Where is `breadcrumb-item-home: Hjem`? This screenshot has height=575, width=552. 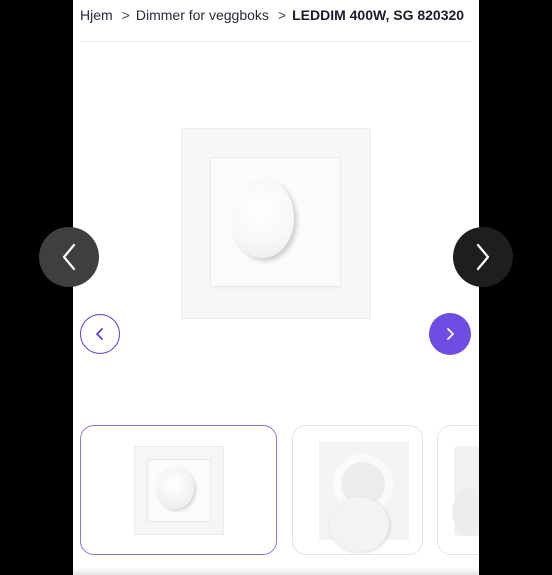 breadcrumb-item-home: Hjem is located at coordinates (96, 15).